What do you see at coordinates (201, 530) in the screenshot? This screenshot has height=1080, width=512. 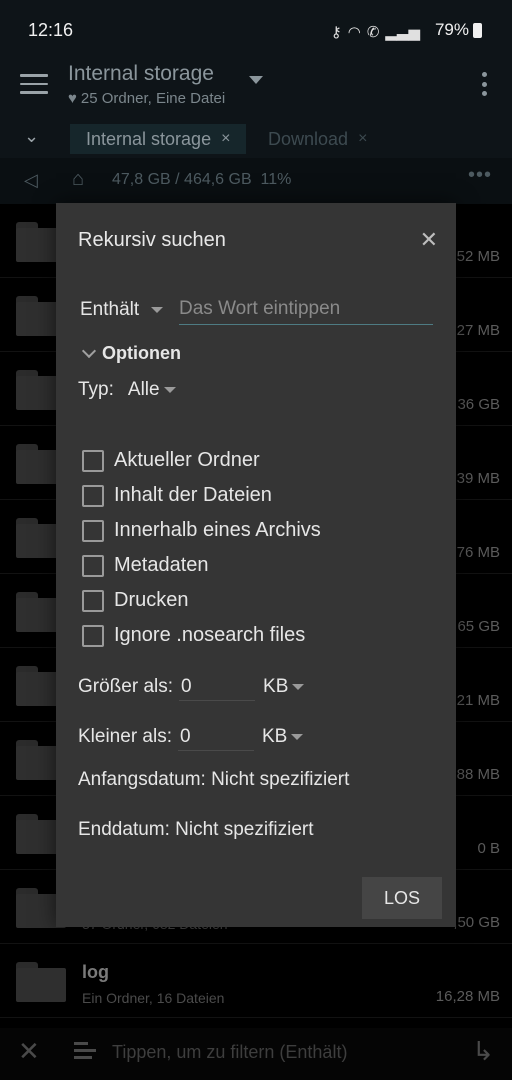 I see `checkbox-inside-archive: Innerhalb eines Archivs` at bounding box center [201, 530].